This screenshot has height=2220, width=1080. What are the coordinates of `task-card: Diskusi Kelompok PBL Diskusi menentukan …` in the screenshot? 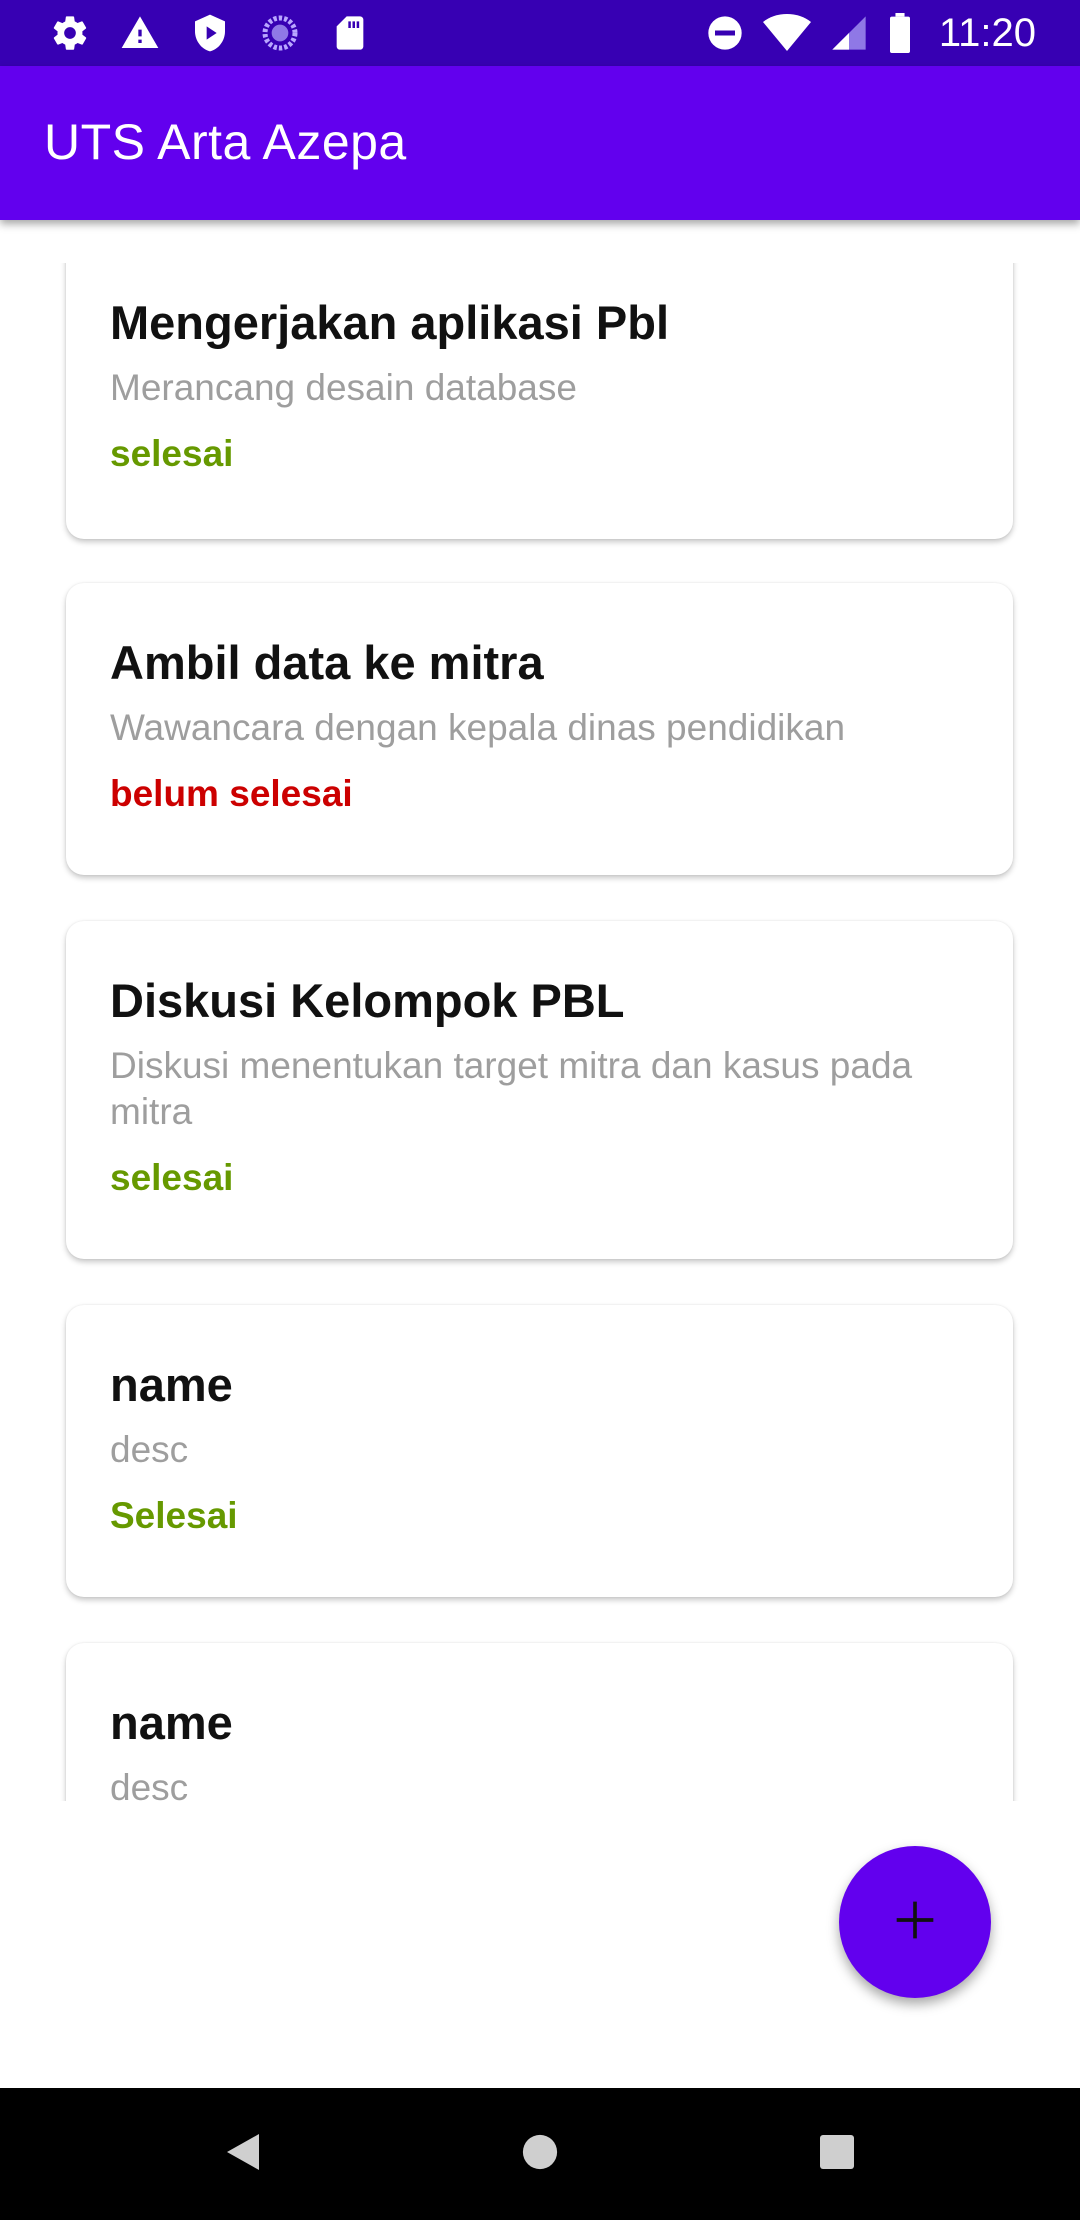 It's located at (539, 1090).